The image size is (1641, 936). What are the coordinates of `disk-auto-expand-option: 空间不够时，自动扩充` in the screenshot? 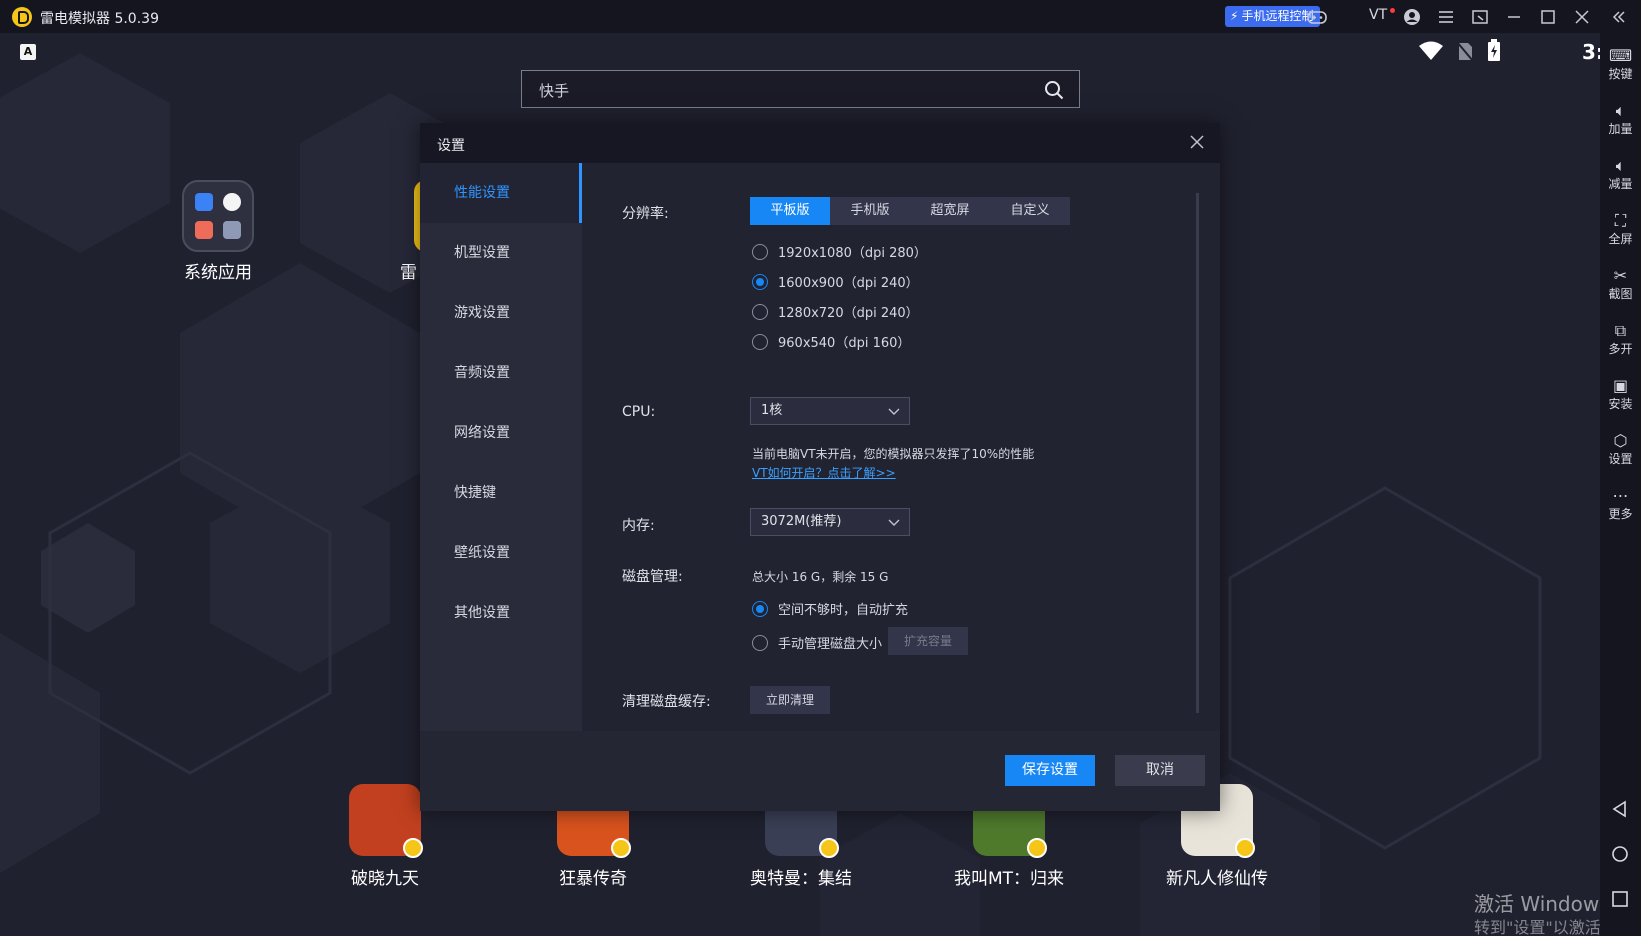 It's located at (830, 608).